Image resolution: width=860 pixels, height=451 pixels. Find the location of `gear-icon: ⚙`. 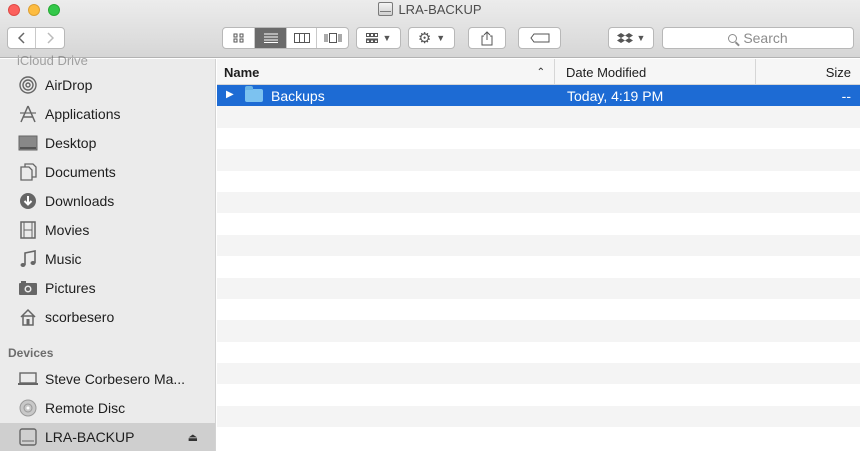

gear-icon: ⚙ is located at coordinates (424, 38).